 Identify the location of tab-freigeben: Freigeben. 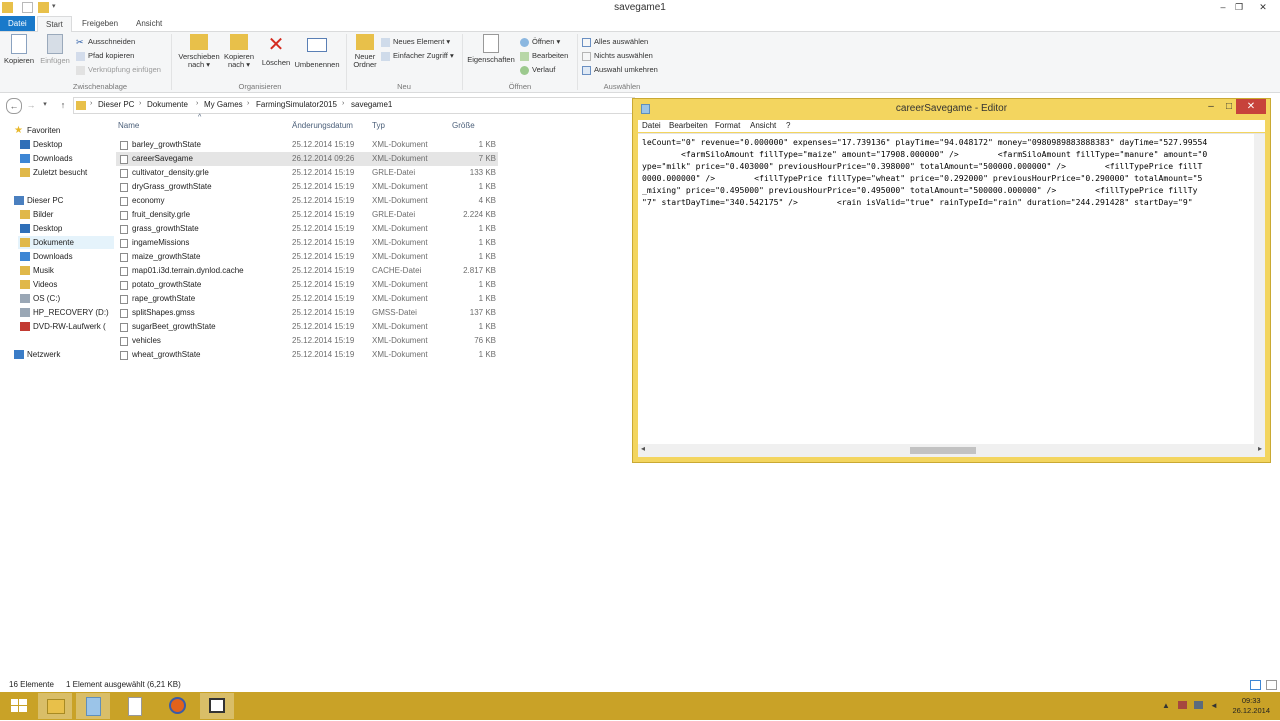
(100, 23).